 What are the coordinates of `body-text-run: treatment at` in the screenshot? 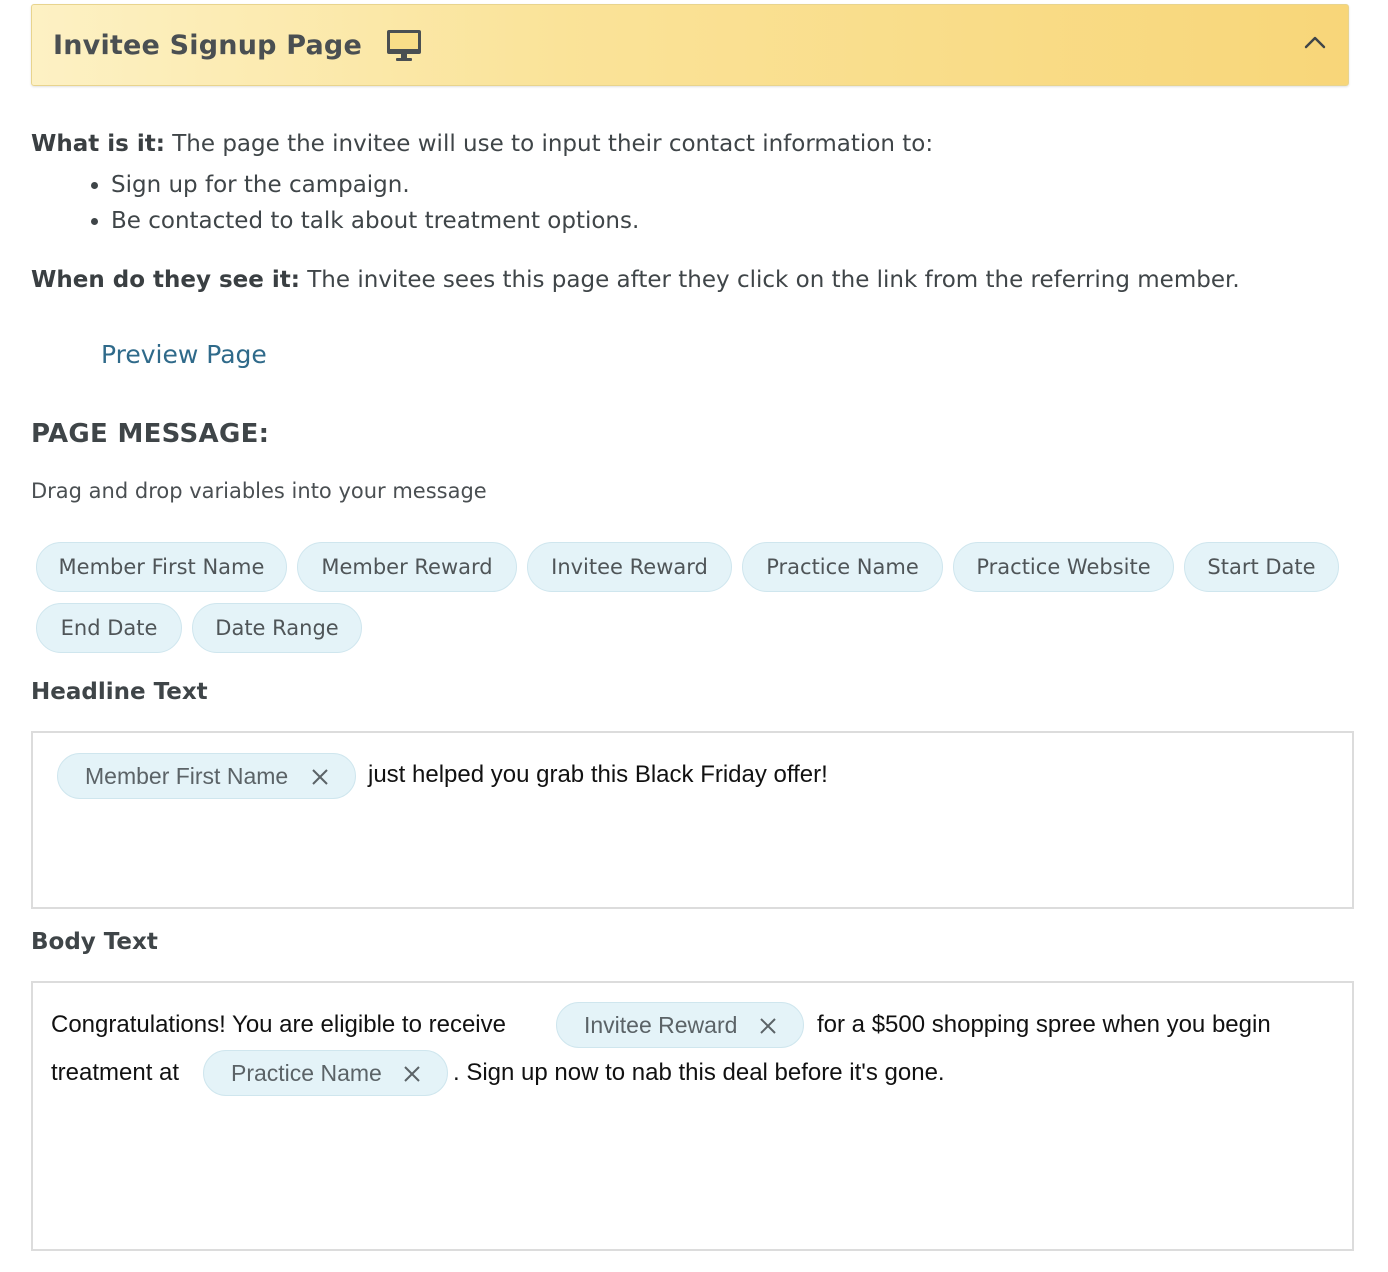 It's located at (115, 1072).